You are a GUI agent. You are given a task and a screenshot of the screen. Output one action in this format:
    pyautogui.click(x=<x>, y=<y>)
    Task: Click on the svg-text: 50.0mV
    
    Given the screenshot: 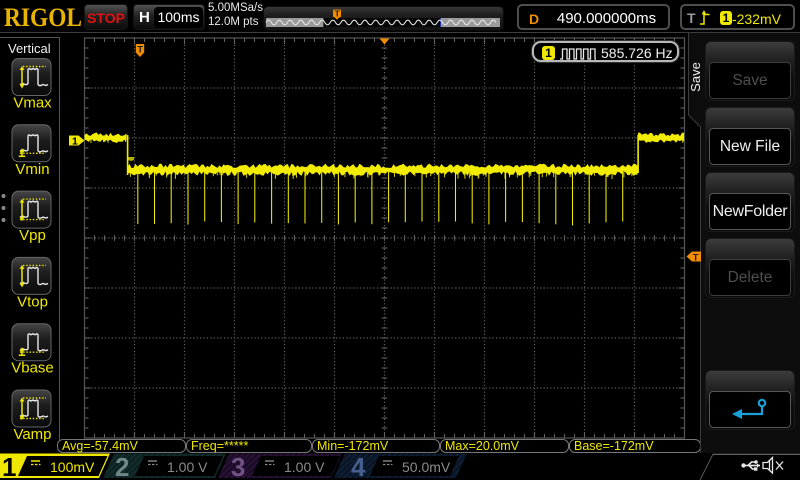 What is the action you would take?
    pyautogui.click(x=426, y=467)
    